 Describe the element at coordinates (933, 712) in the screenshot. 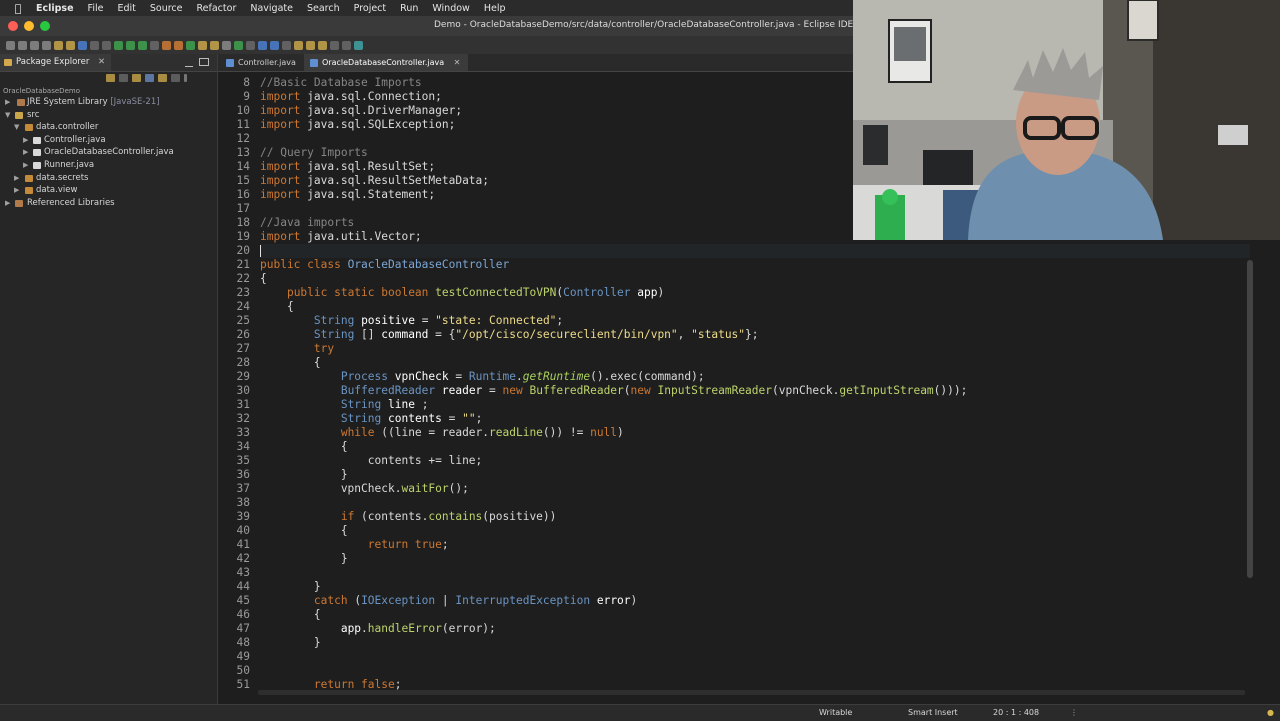

I see `status-insert-mode: Smart Insert` at that location.